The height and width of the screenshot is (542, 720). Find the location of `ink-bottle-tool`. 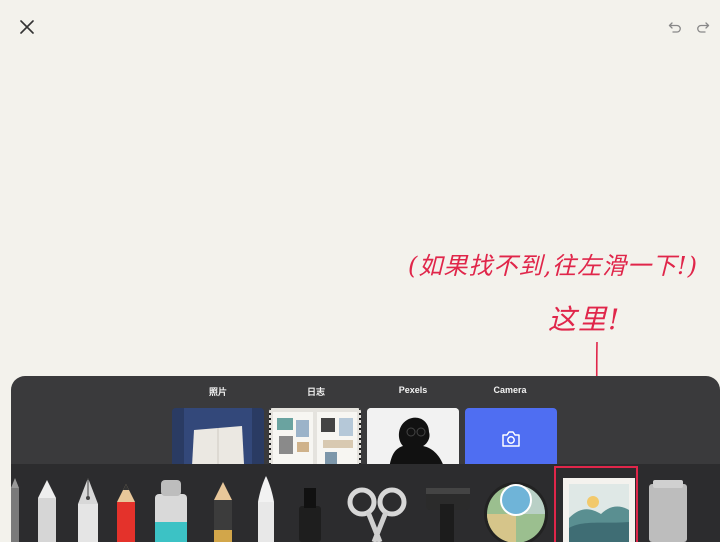

ink-bottle-tool is located at coordinates (310, 513).